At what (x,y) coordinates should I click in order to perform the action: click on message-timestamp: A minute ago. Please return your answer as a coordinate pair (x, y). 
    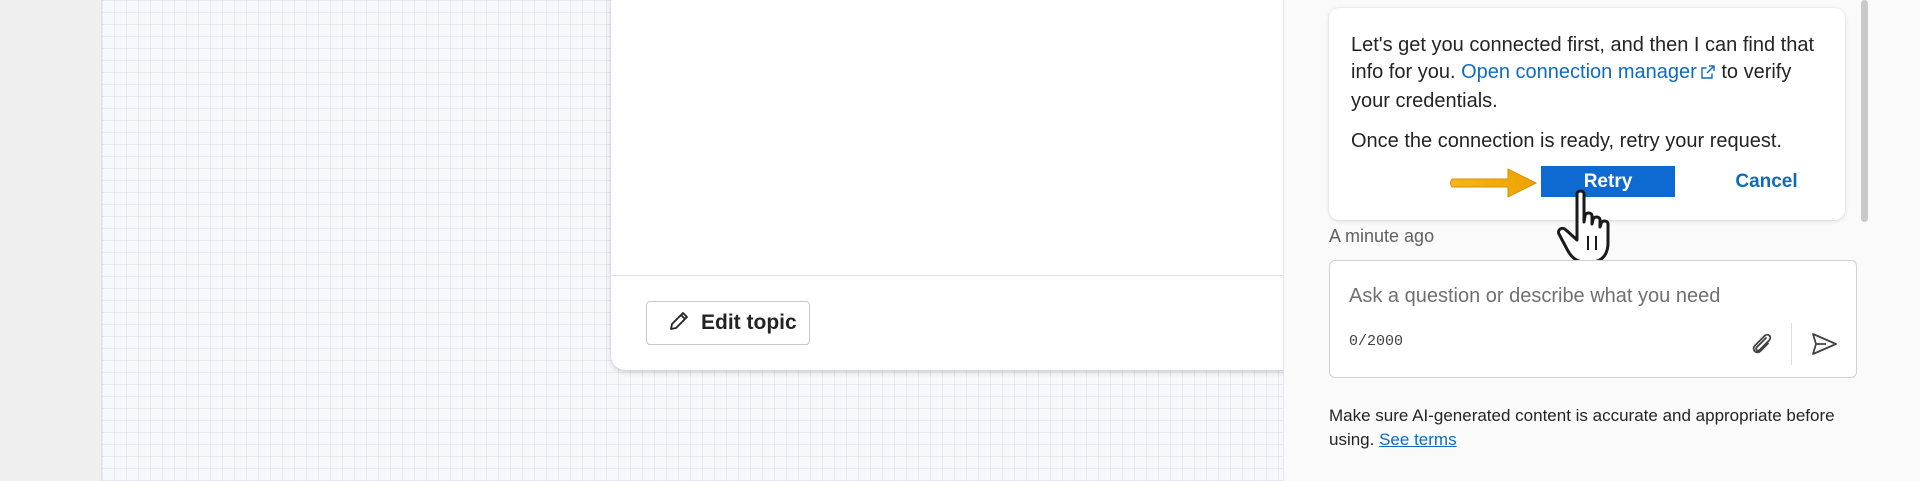
    Looking at the image, I should click on (1382, 236).